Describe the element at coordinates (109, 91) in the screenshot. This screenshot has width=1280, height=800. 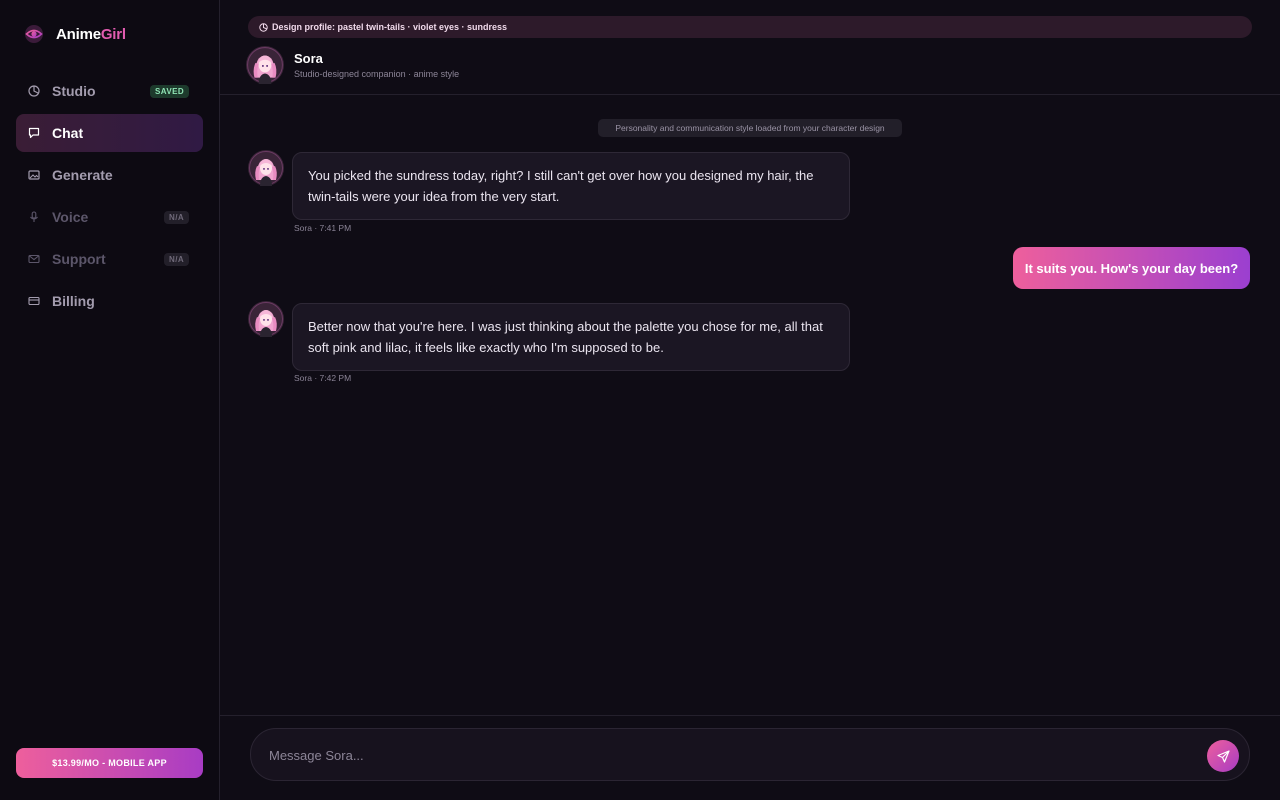
I see `sidebar-item-studio: Studio SAVED` at that location.